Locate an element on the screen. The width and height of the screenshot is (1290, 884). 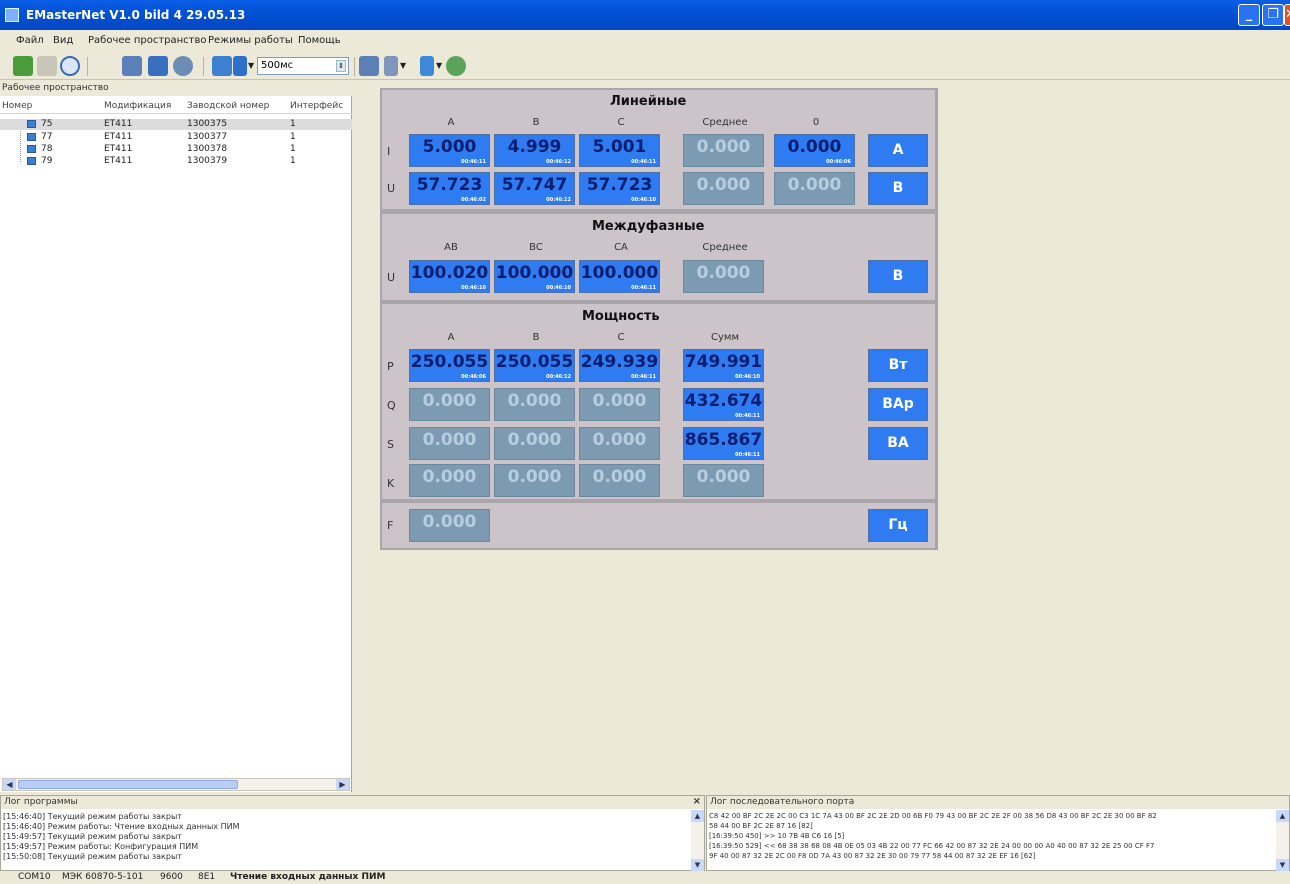
connect-icon is located at coordinates (23, 66).